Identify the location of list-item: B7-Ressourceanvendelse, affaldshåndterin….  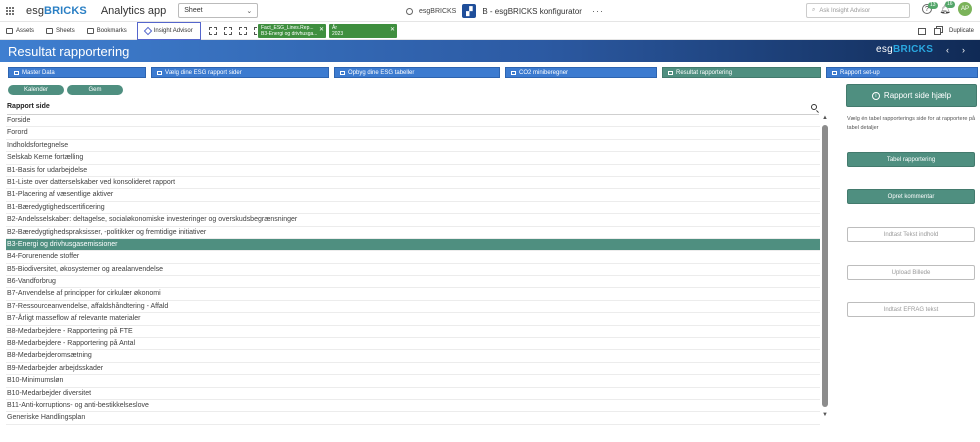
(413, 307).